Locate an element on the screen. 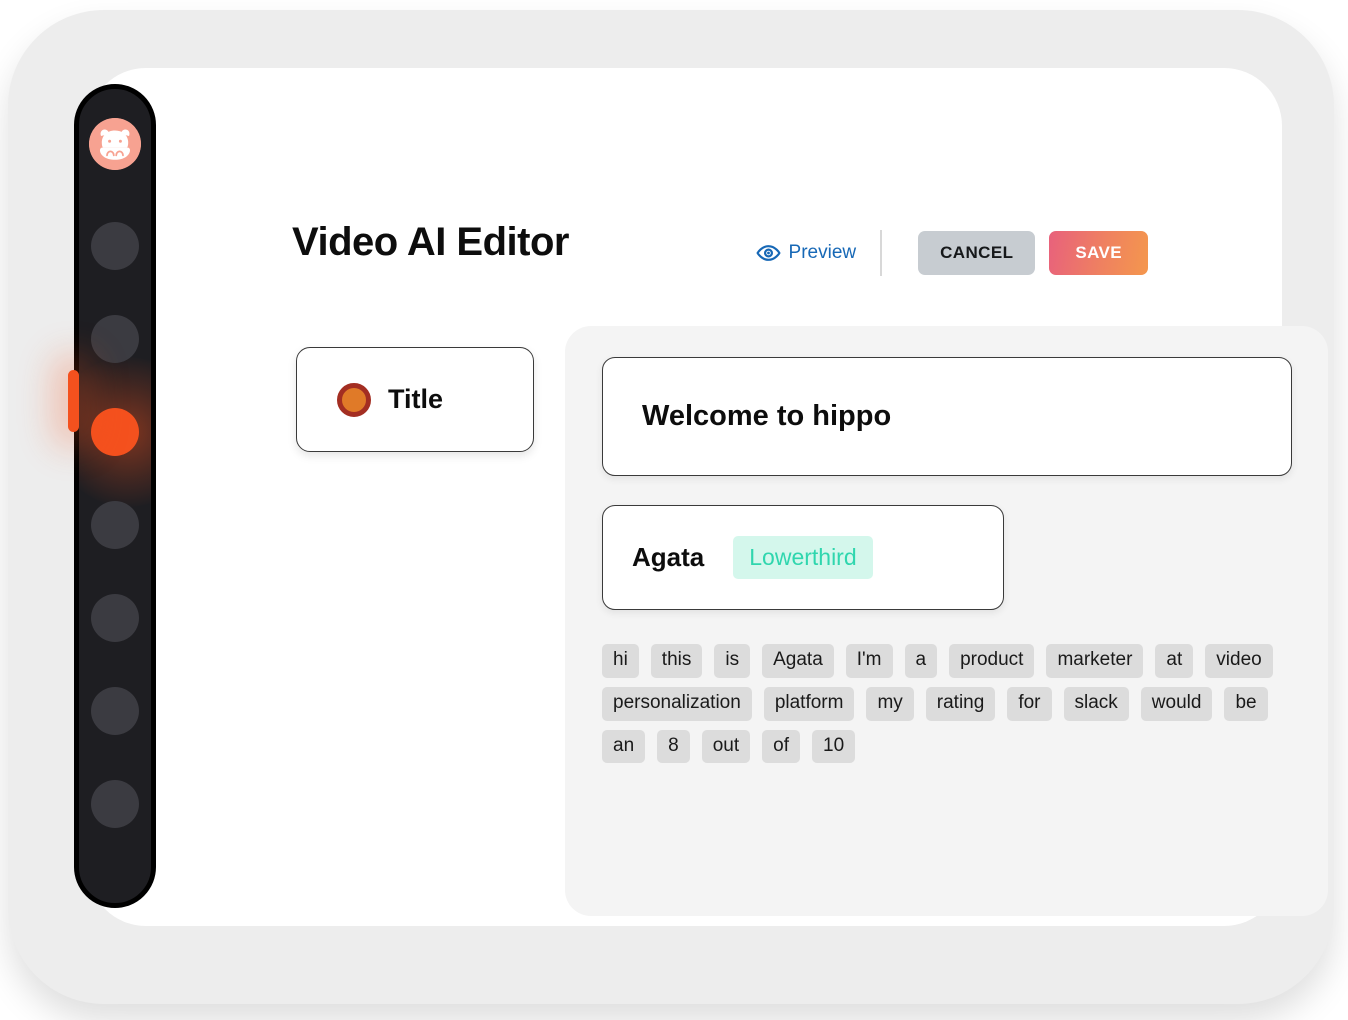 This screenshot has height=1020, width=1348. transcript-word: Agata is located at coordinates (798, 661).